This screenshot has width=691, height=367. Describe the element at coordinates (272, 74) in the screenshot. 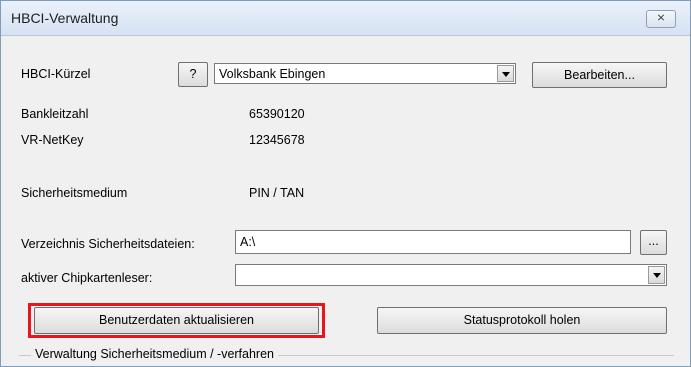

I see `bank-select-value: Volksbank Ebingen` at that location.